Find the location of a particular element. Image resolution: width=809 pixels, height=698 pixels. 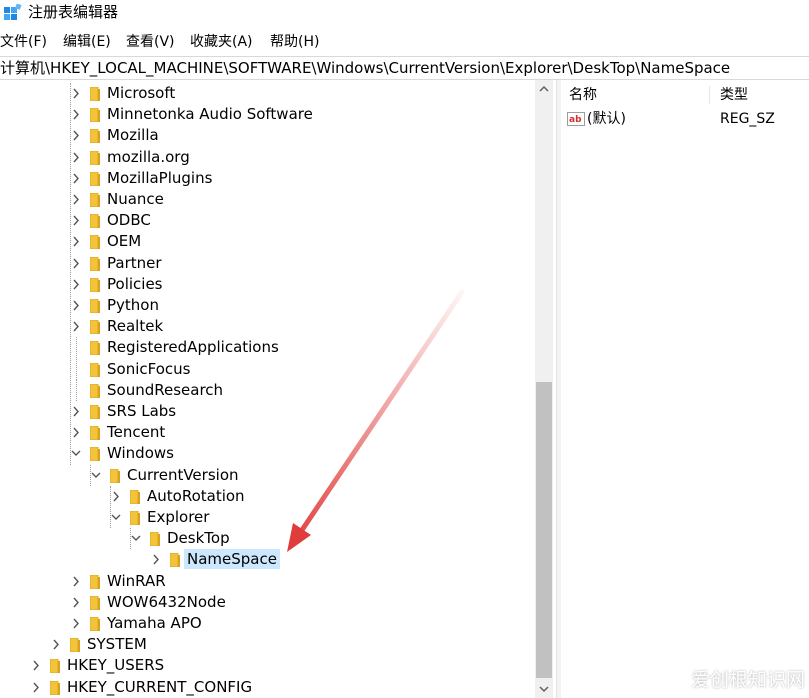

tree-item: mozilla.org is located at coordinates (133, 157).